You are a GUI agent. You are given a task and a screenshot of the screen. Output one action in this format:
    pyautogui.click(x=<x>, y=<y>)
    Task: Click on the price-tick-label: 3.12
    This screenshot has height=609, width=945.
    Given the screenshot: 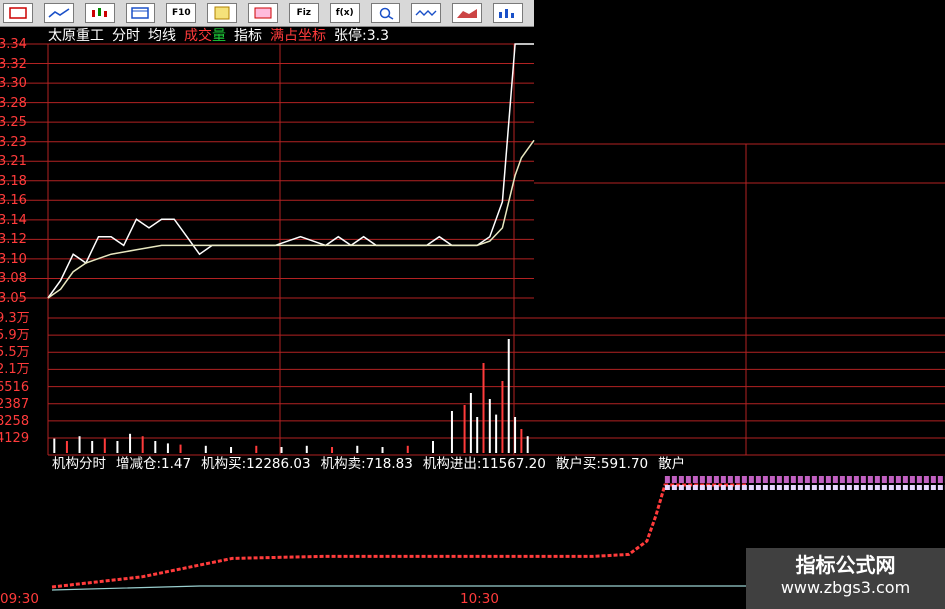 What is the action you would take?
    pyautogui.click(x=13, y=240)
    